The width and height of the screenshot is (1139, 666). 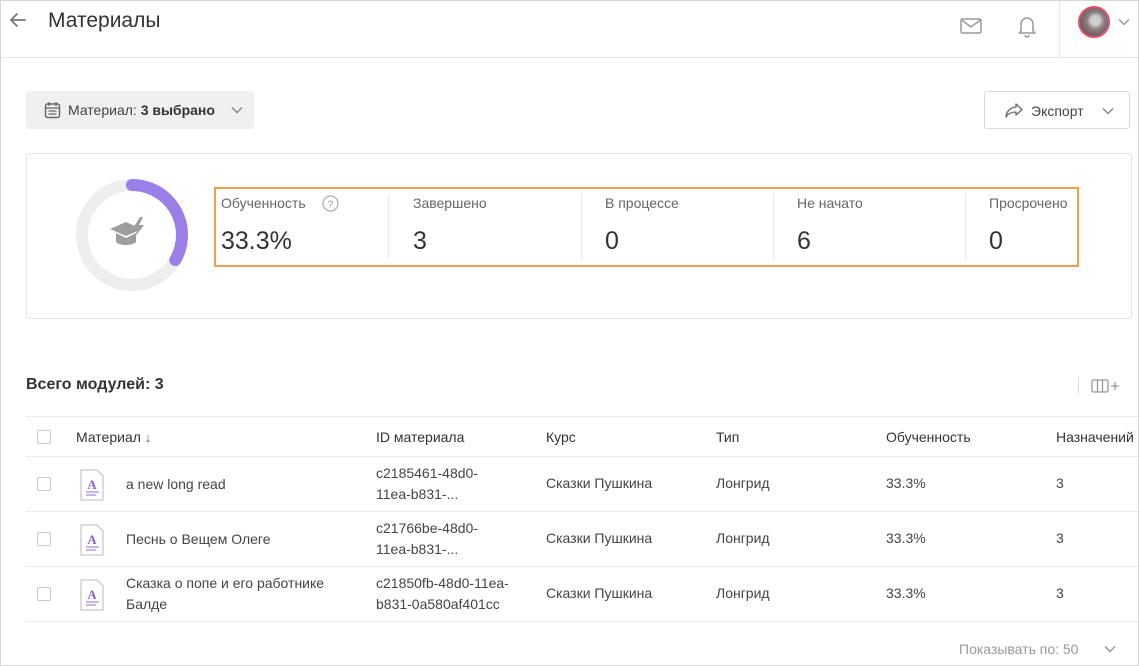 What do you see at coordinates (1028, 203) in the screenshot?
I see `stat-label: Просрочено` at bounding box center [1028, 203].